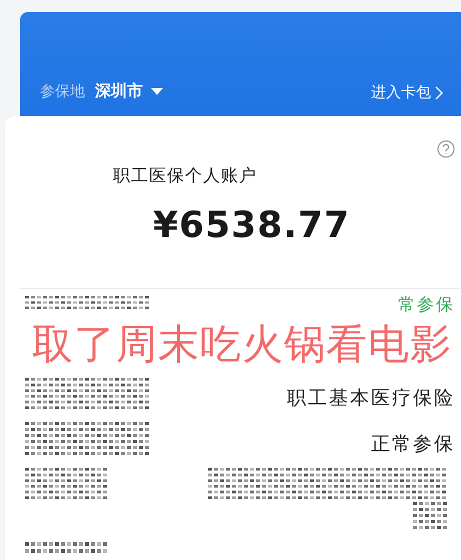 Image resolution: width=461 pixels, height=560 pixels. What do you see at coordinates (439, 93) in the screenshot?
I see `chevron-right-icon` at bounding box center [439, 93].